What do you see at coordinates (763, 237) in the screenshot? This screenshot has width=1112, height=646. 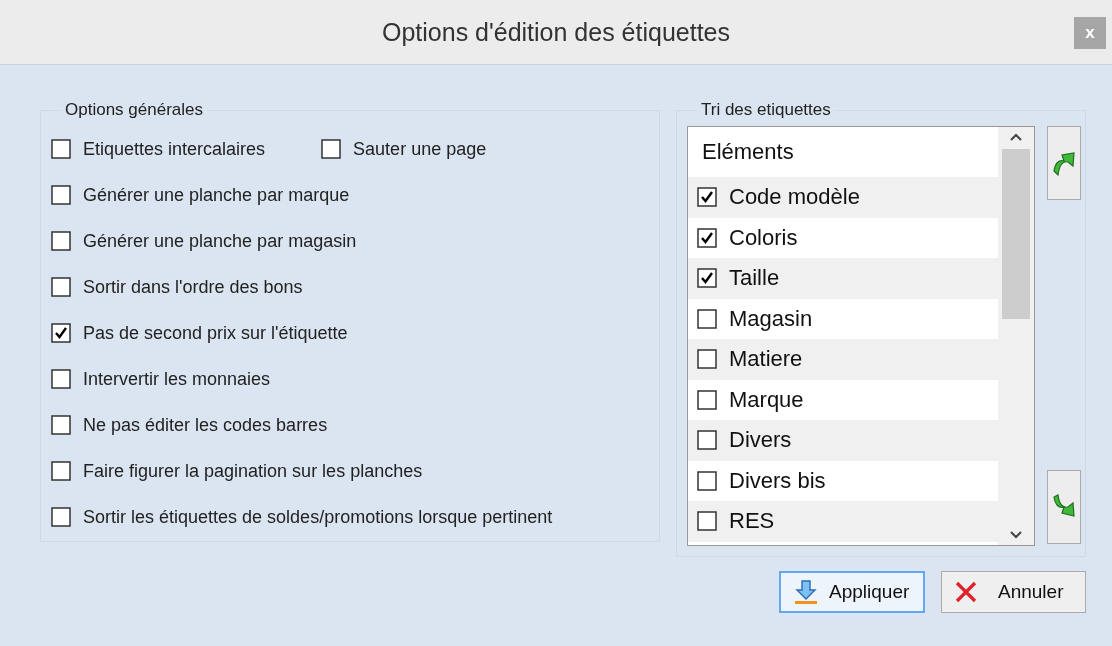 I see `list-item: Coloris` at bounding box center [763, 237].